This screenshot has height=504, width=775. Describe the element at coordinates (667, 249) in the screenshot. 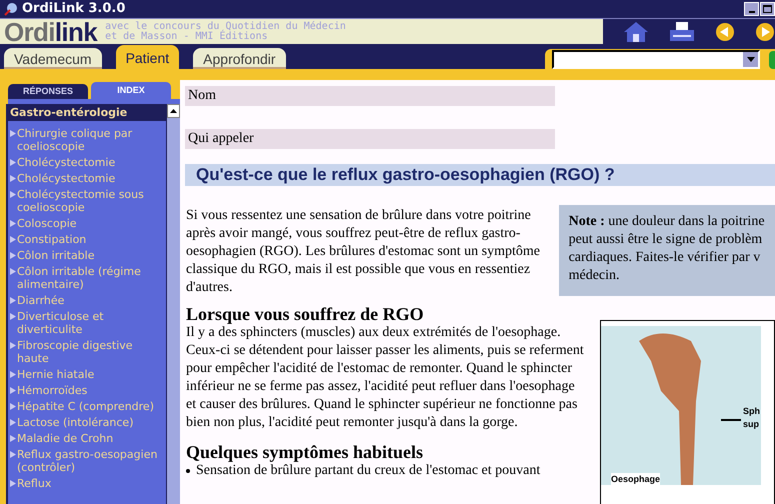

I see `note-text: Note : une douleur dans la poitrine peut aussi être le signe de problèm cardiaques. Faites-le vérifier par v médecin.` at that location.